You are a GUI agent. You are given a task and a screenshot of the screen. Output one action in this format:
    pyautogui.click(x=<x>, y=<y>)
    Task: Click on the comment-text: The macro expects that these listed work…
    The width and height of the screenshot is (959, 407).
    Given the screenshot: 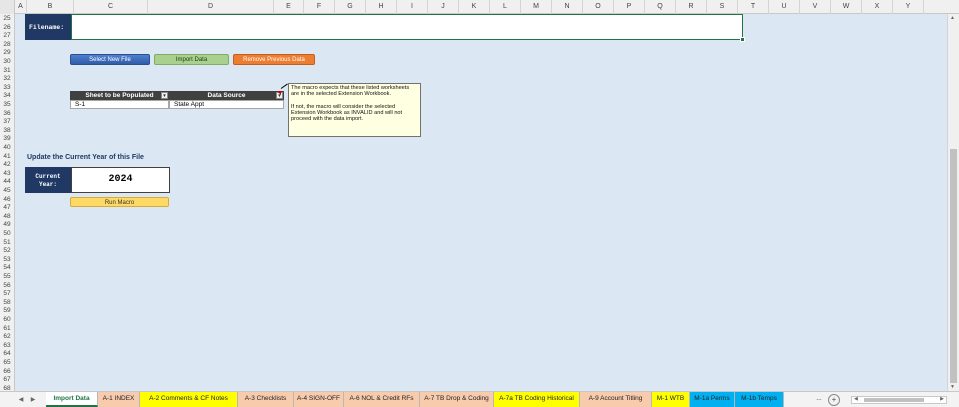 What is the action you would take?
    pyautogui.click(x=350, y=91)
    